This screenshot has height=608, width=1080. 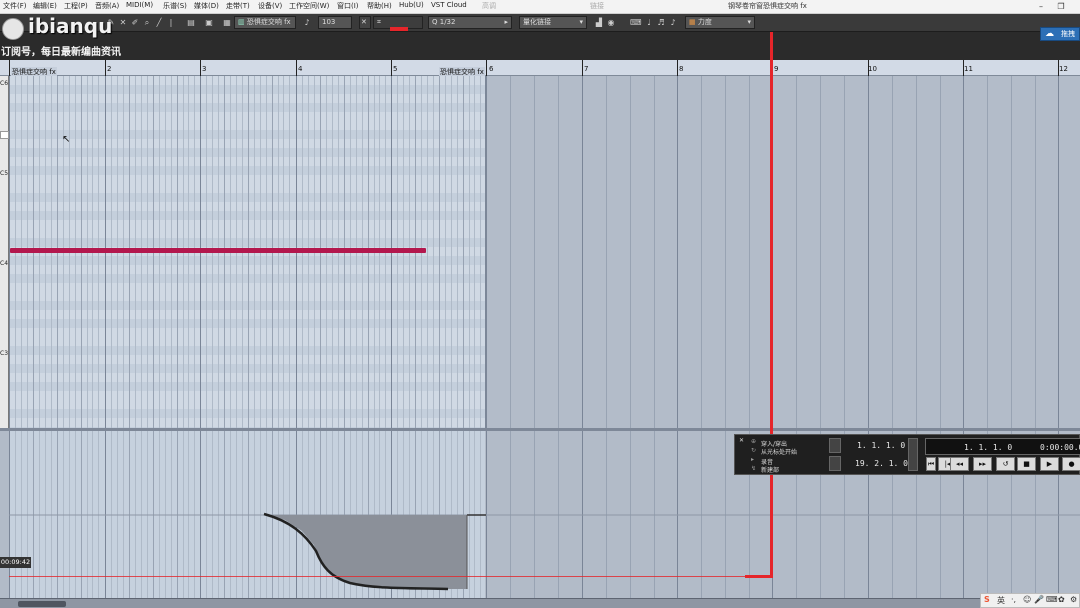 What do you see at coordinates (1002, 446) in the screenshot?
I see `position-display: 1. 1. 1. 0 0:00:00.000` at bounding box center [1002, 446].